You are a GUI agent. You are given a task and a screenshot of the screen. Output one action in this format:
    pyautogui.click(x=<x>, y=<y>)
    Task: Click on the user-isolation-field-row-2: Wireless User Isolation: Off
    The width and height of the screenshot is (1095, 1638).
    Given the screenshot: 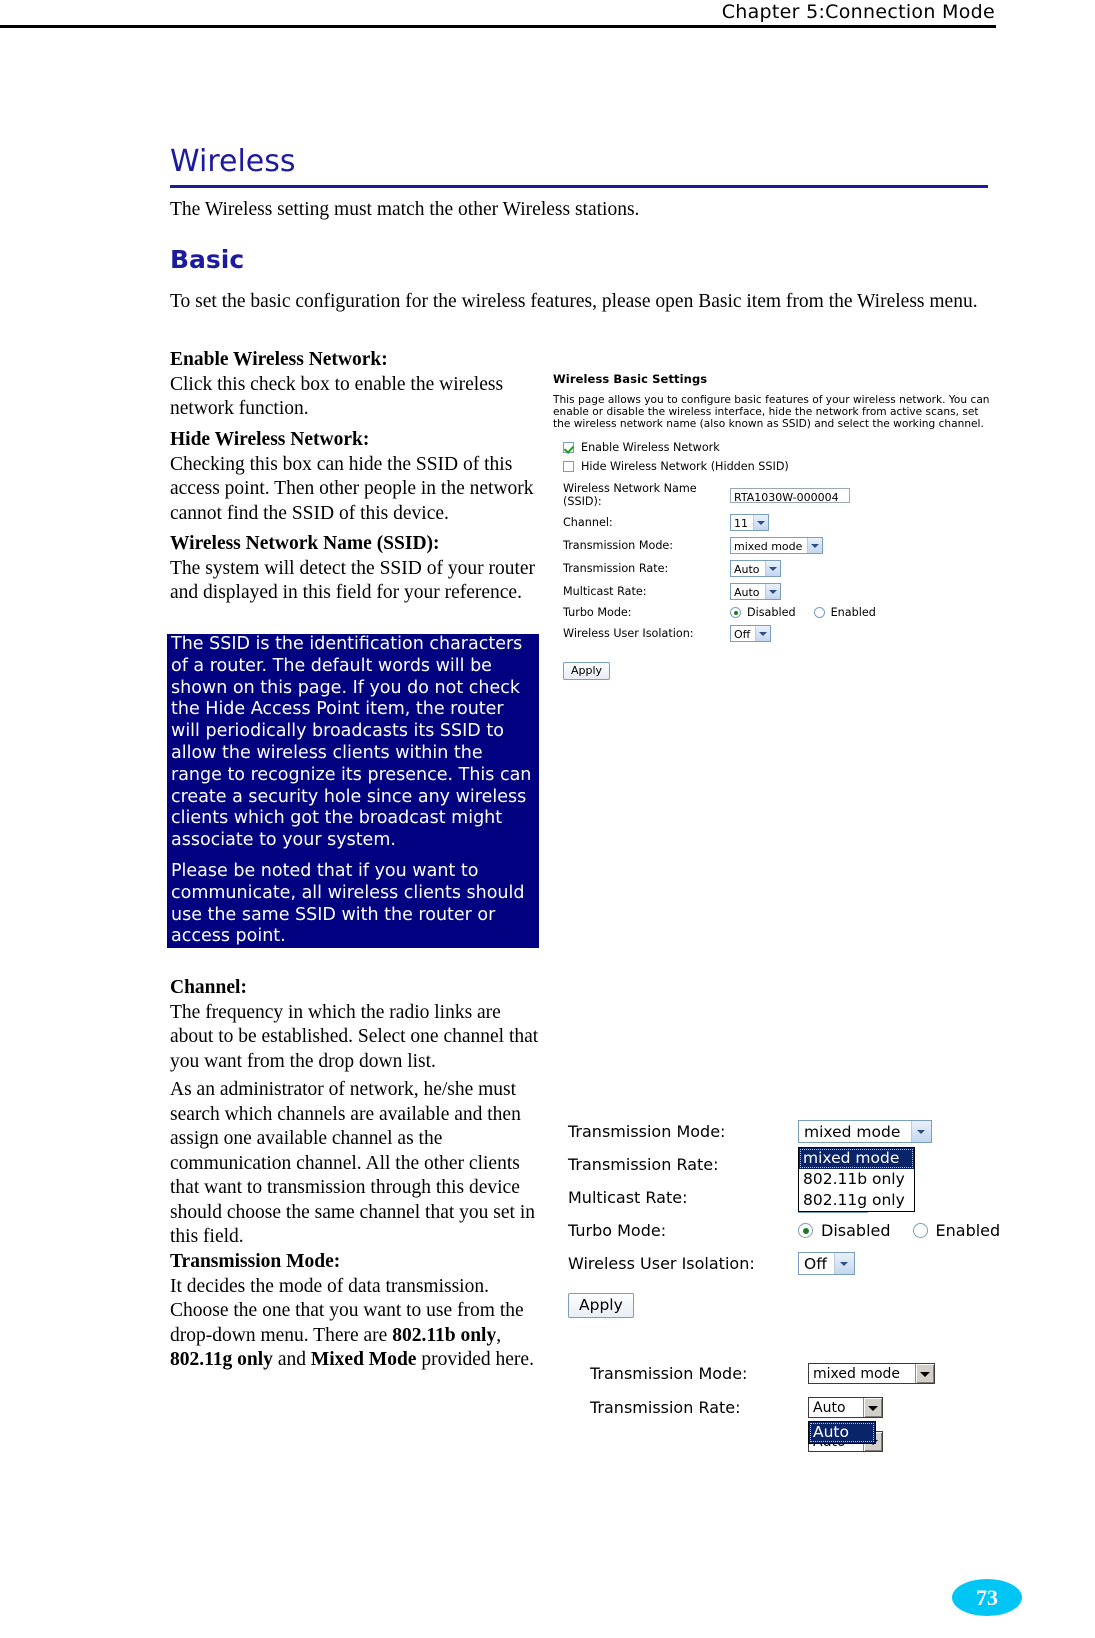 What is the action you would take?
    pyautogui.click(x=783, y=1263)
    